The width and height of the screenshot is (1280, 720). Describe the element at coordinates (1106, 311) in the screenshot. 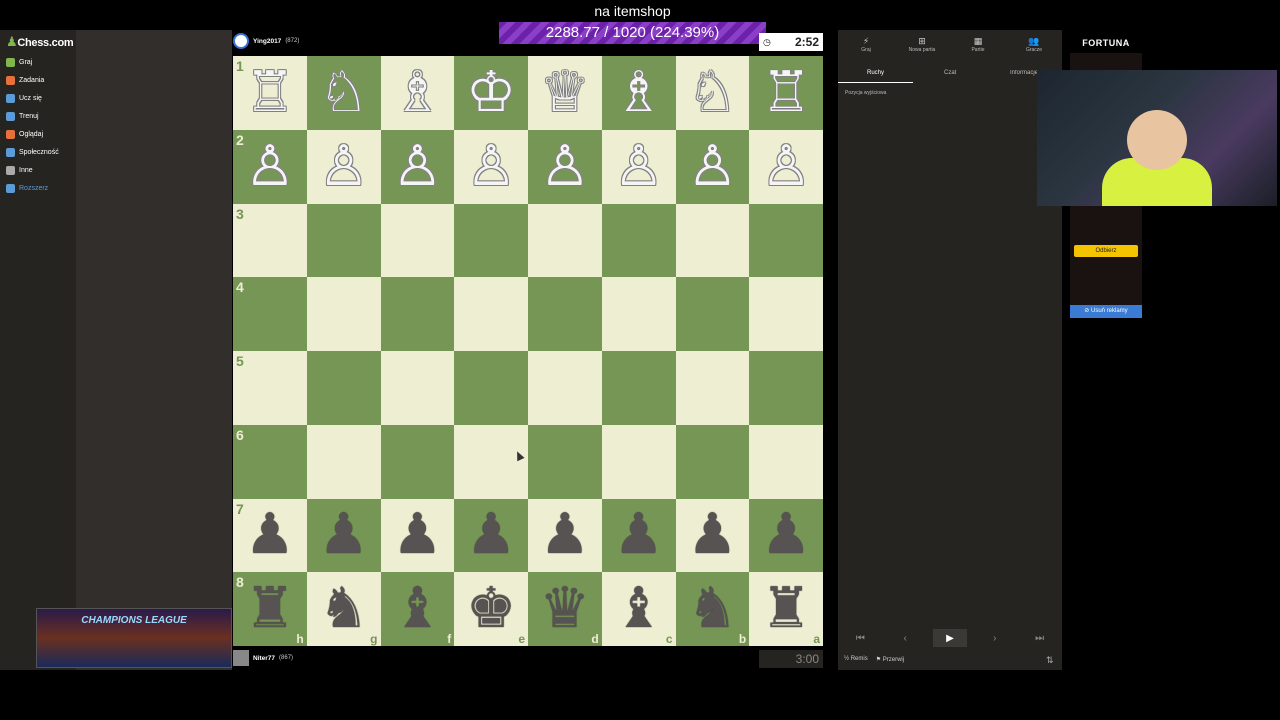

I see `remove-ads-button: ⊘ Usuń reklamy` at that location.